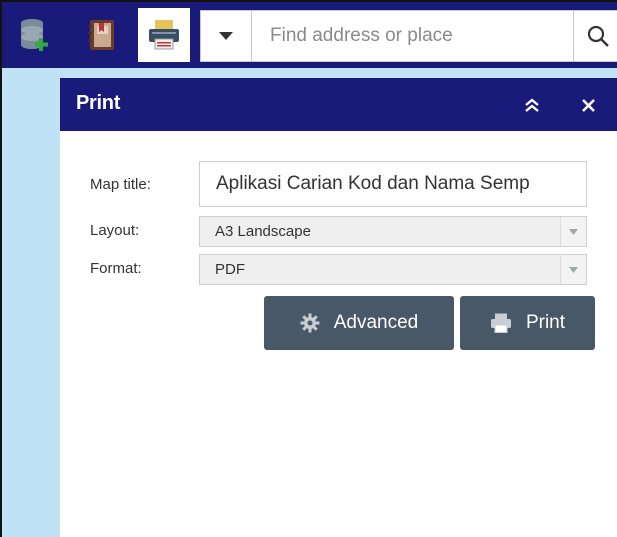  What do you see at coordinates (98, 103) in the screenshot?
I see `panel-title: Print` at bounding box center [98, 103].